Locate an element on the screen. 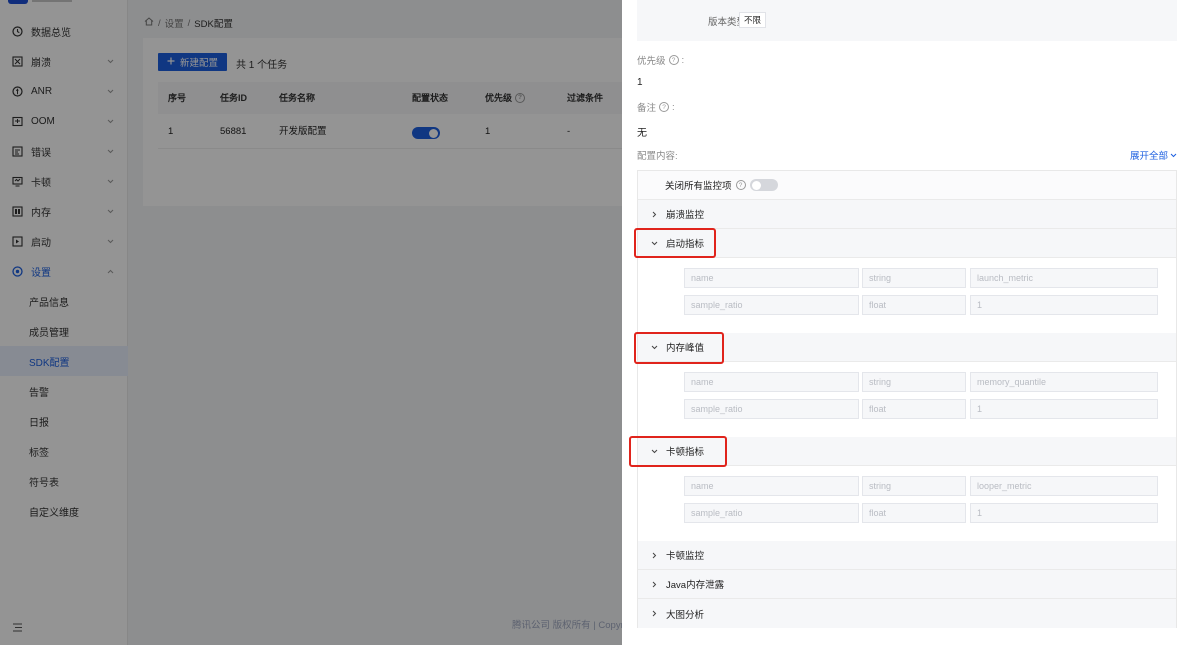 The width and height of the screenshot is (1194, 645). version-type-tag: 不限 is located at coordinates (753, 20).